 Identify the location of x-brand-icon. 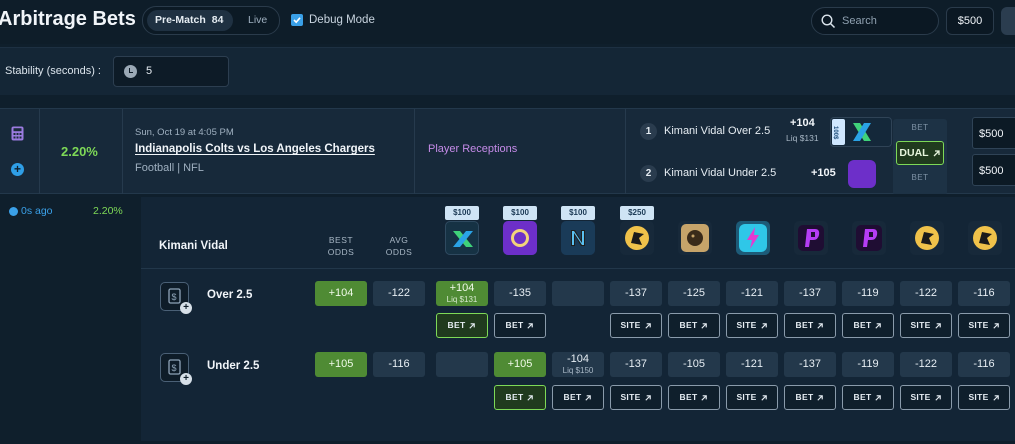
(463, 239).